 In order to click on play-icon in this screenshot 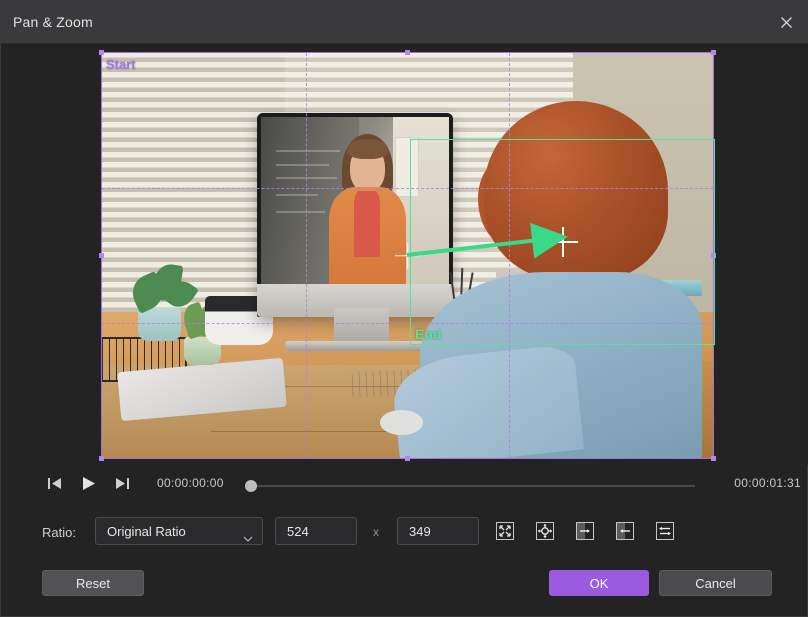, I will do `click(89, 483)`.